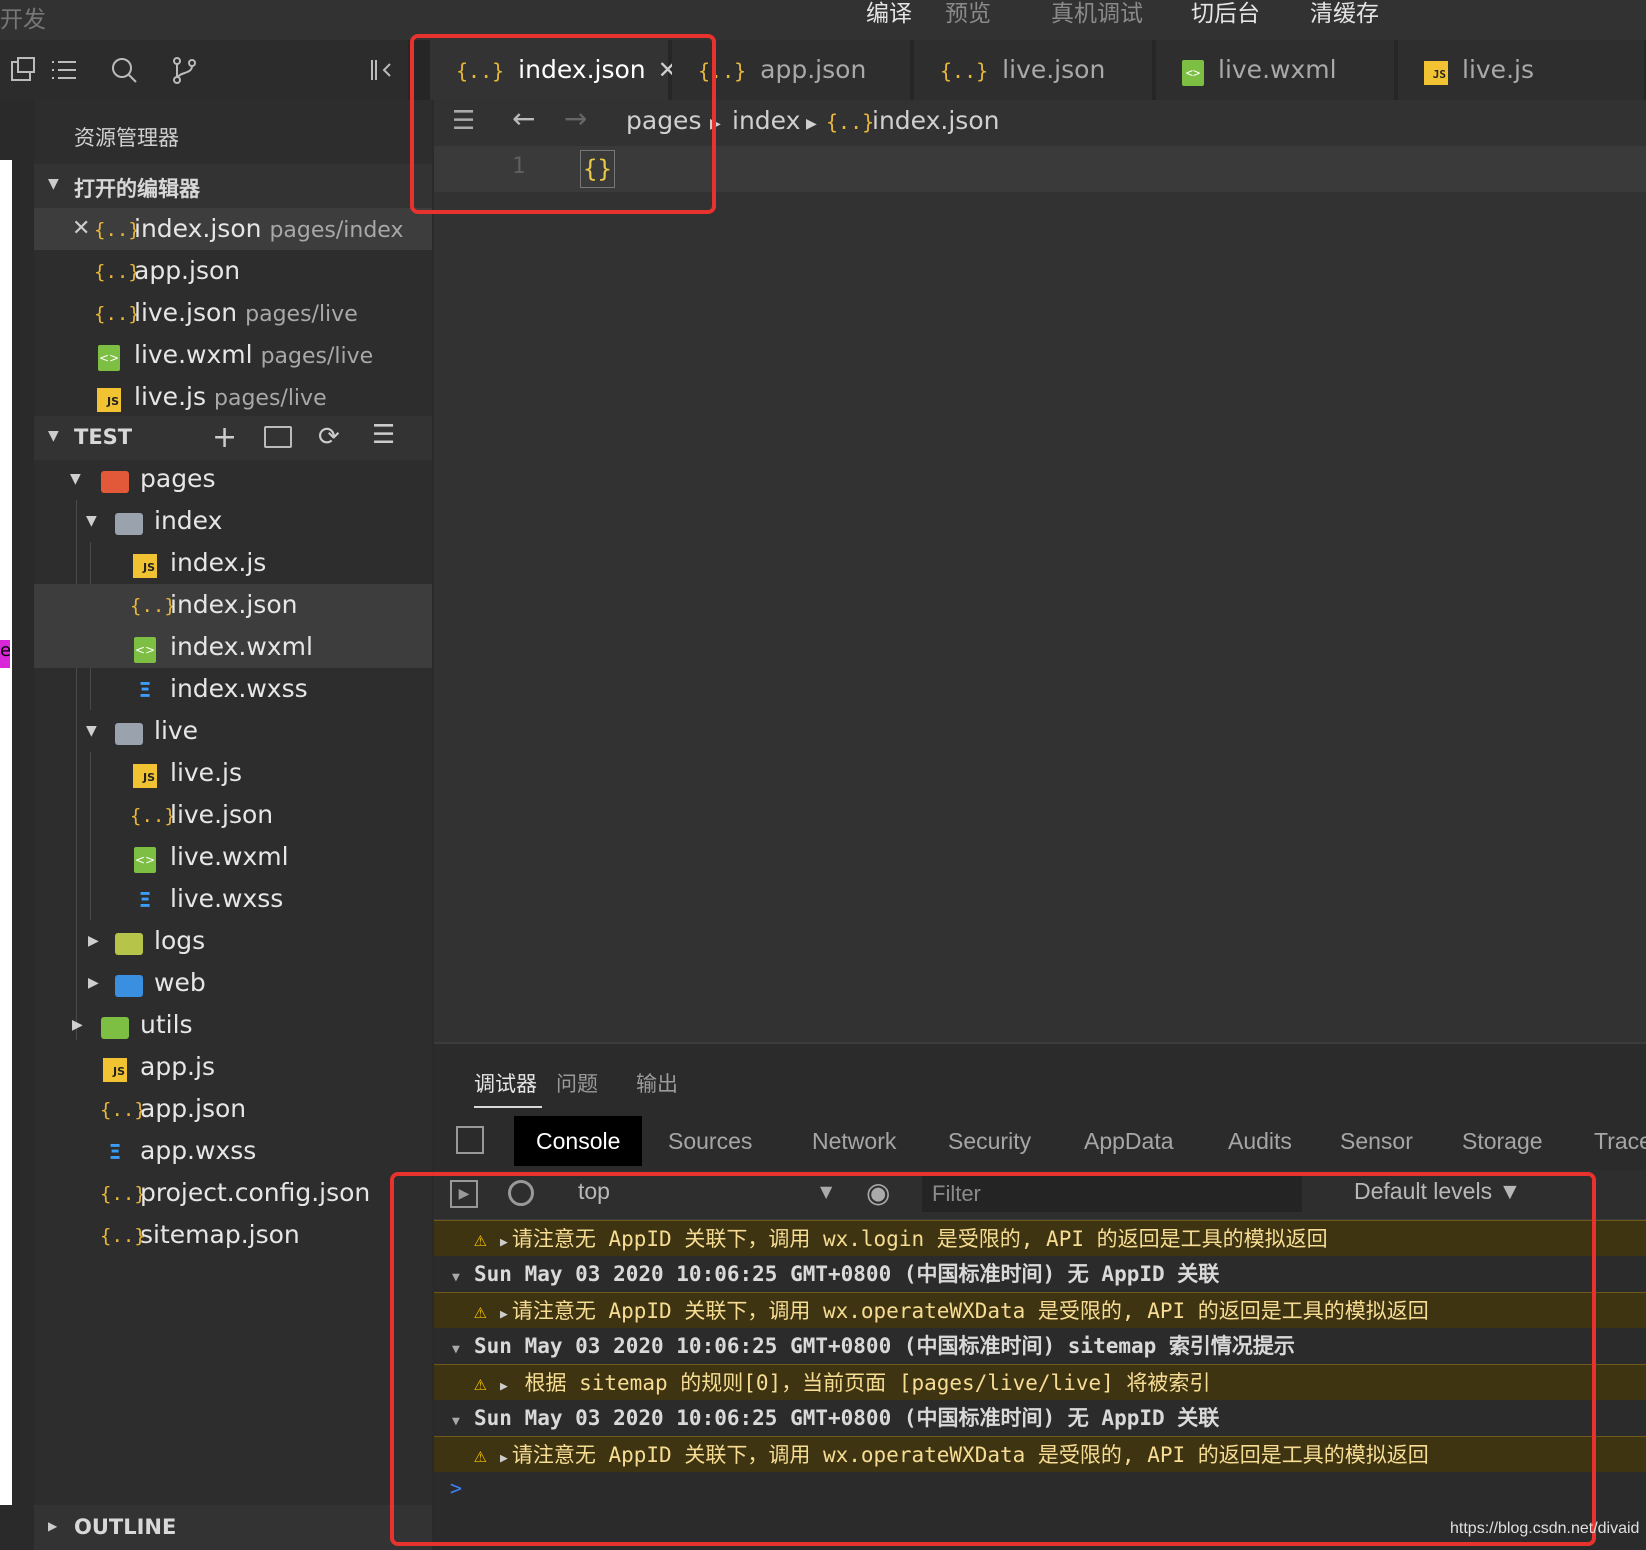  I want to click on tab-live-json: {..} live.json, so click(1034, 70).